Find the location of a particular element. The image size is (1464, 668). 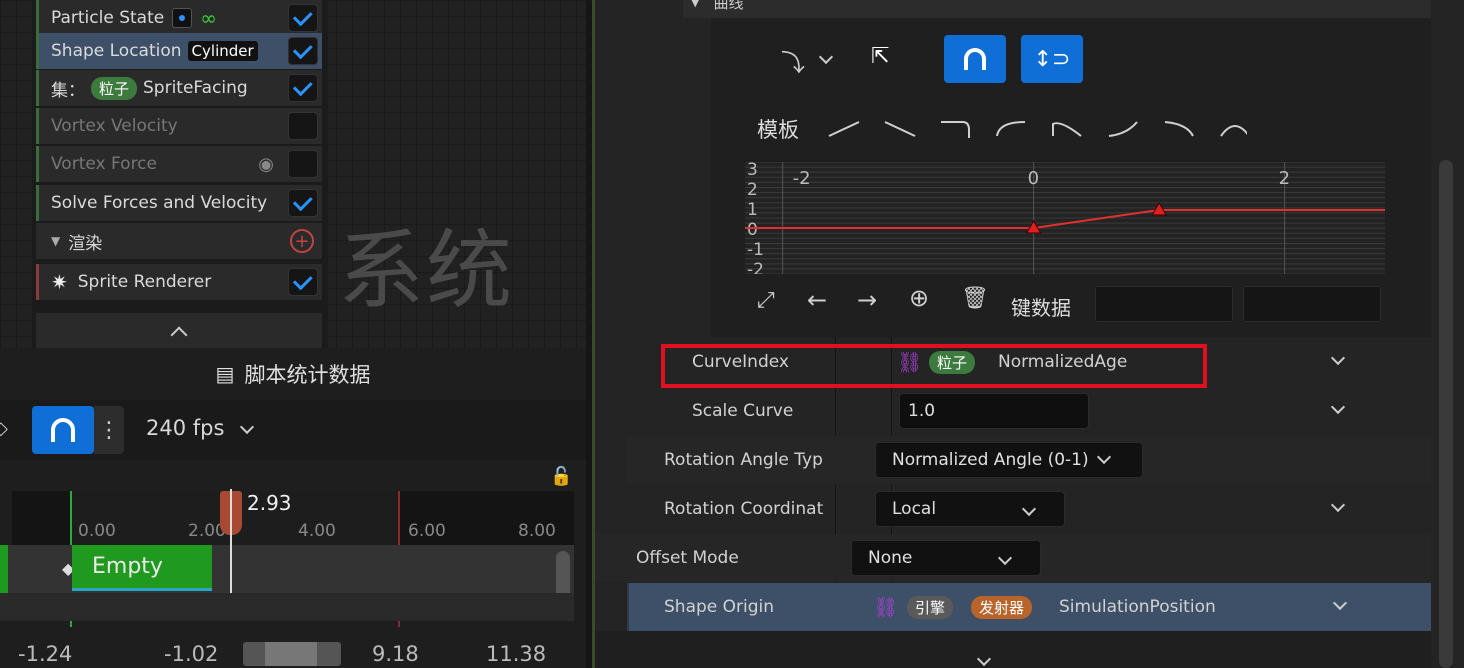

curve-graph: -2 0 23210-1-2 is located at coordinates (1065, 218).